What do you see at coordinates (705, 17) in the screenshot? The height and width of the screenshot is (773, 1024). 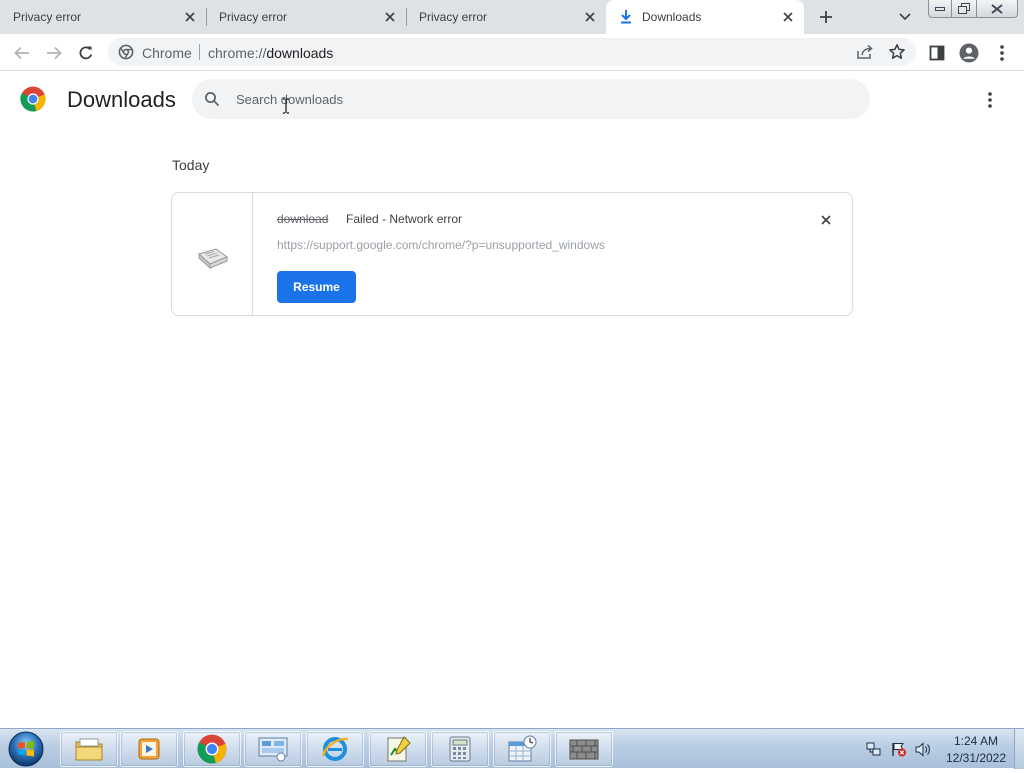 I see `tab-downloads: Downloads` at bounding box center [705, 17].